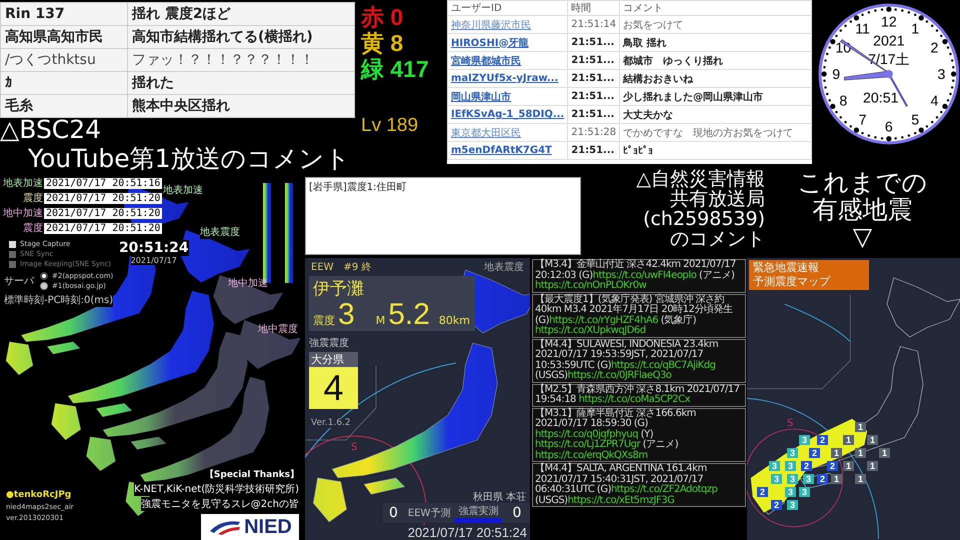 This screenshot has height=540, width=960. What do you see at coordinates (587, 444) in the screenshot?
I see `news-link: https://t.co/Lj1ZPR7Ugr` at bounding box center [587, 444].